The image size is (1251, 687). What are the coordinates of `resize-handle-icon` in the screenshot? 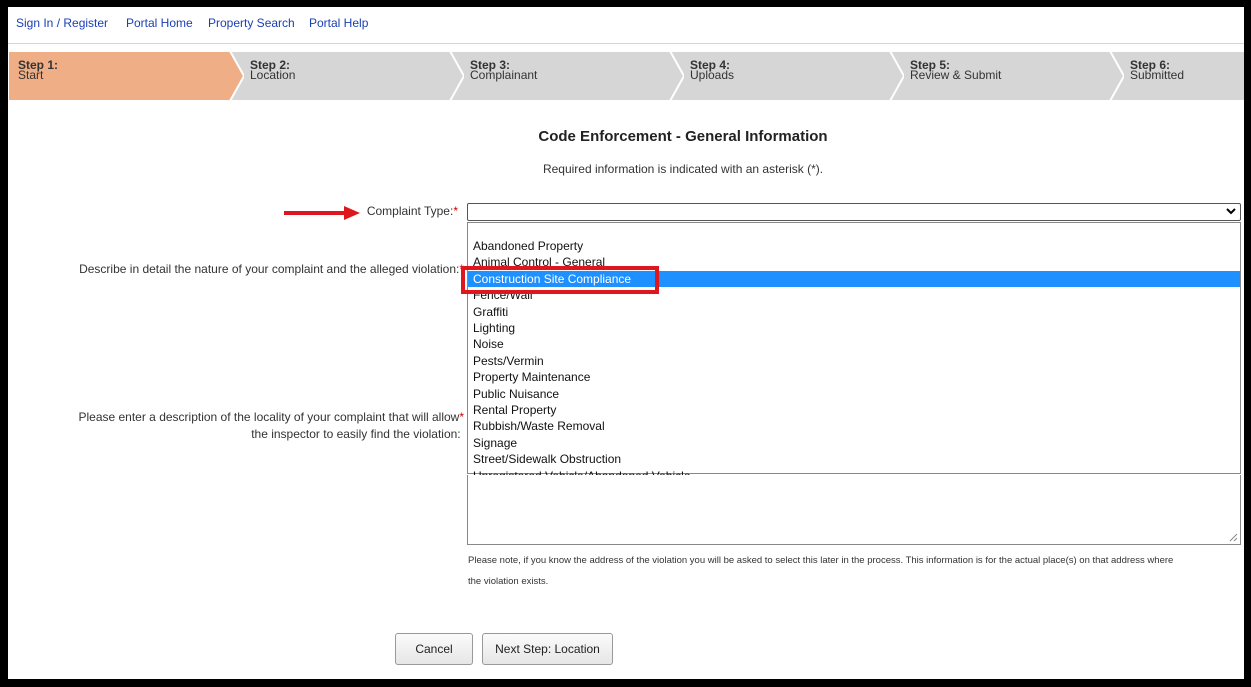 It's located at (1233, 537).